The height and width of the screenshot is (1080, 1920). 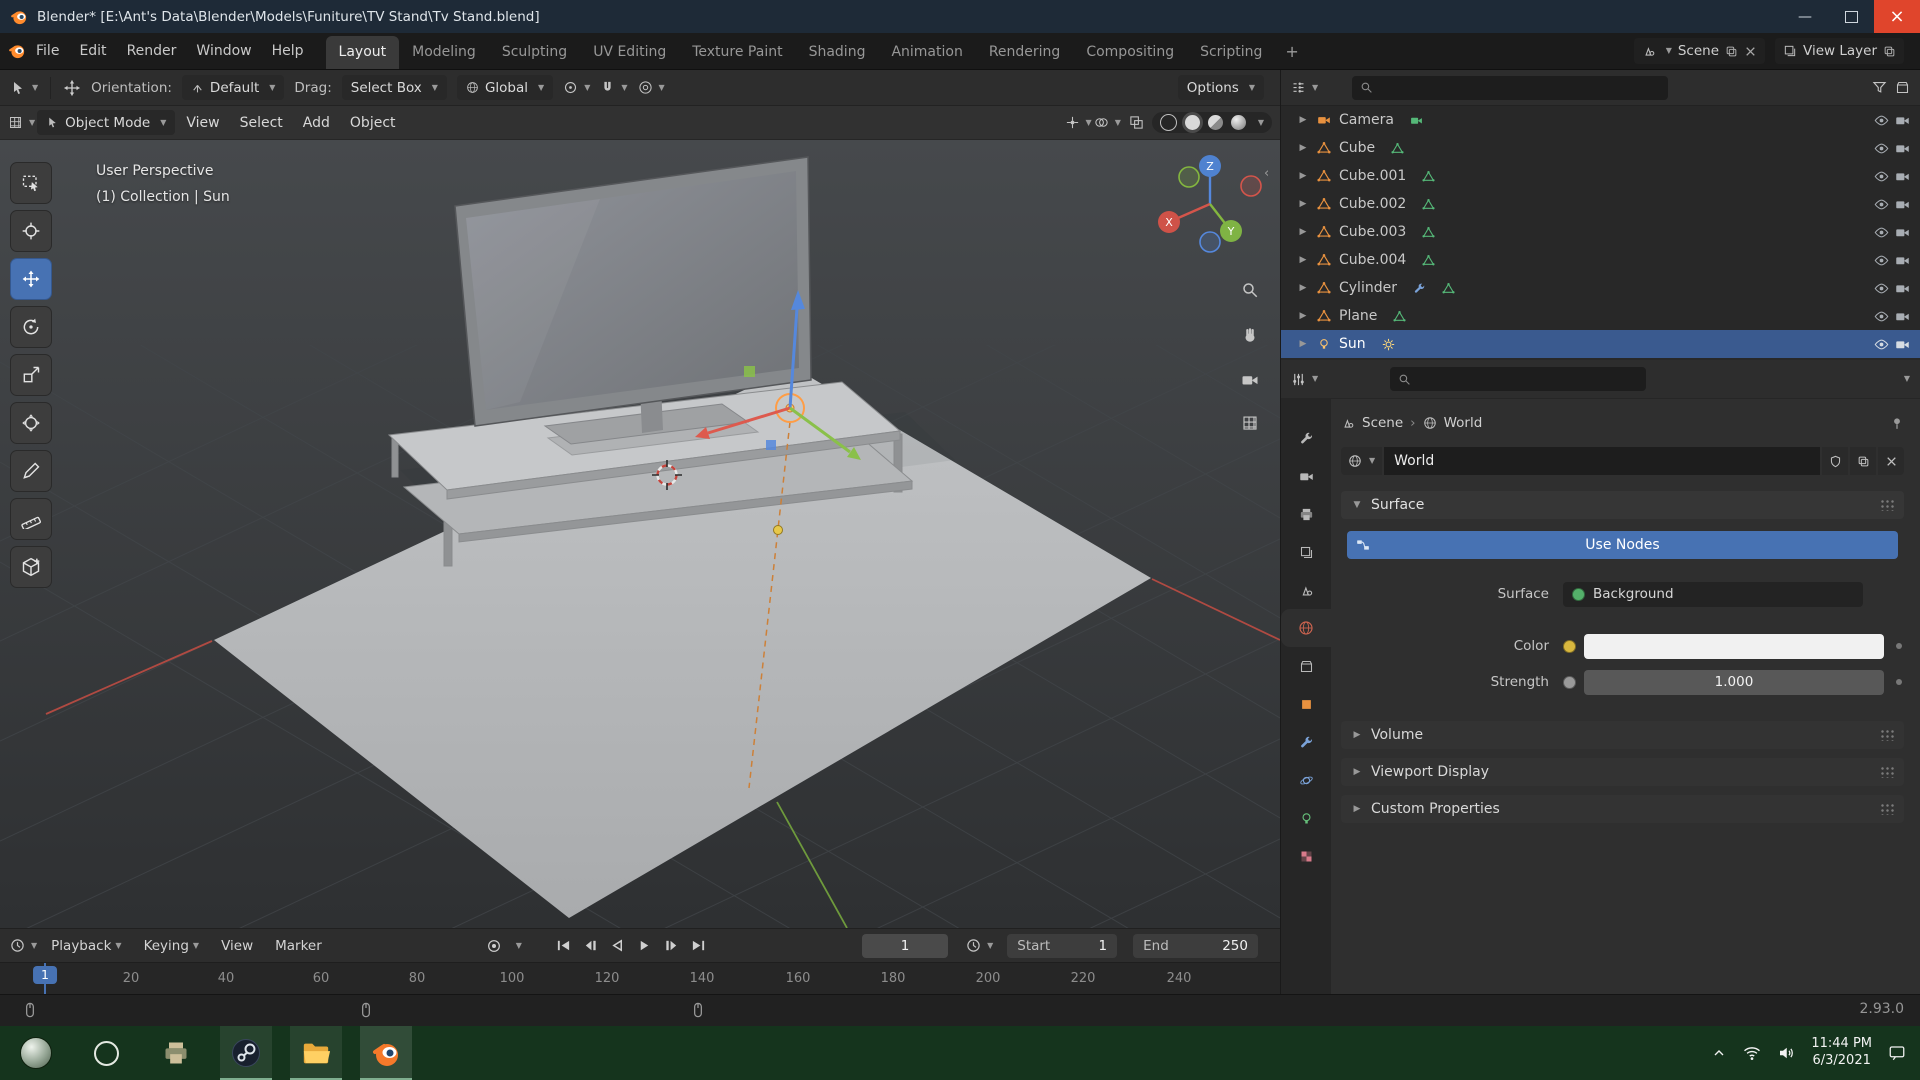 What do you see at coordinates (31, 567) in the screenshot?
I see `add-cube-tool` at bounding box center [31, 567].